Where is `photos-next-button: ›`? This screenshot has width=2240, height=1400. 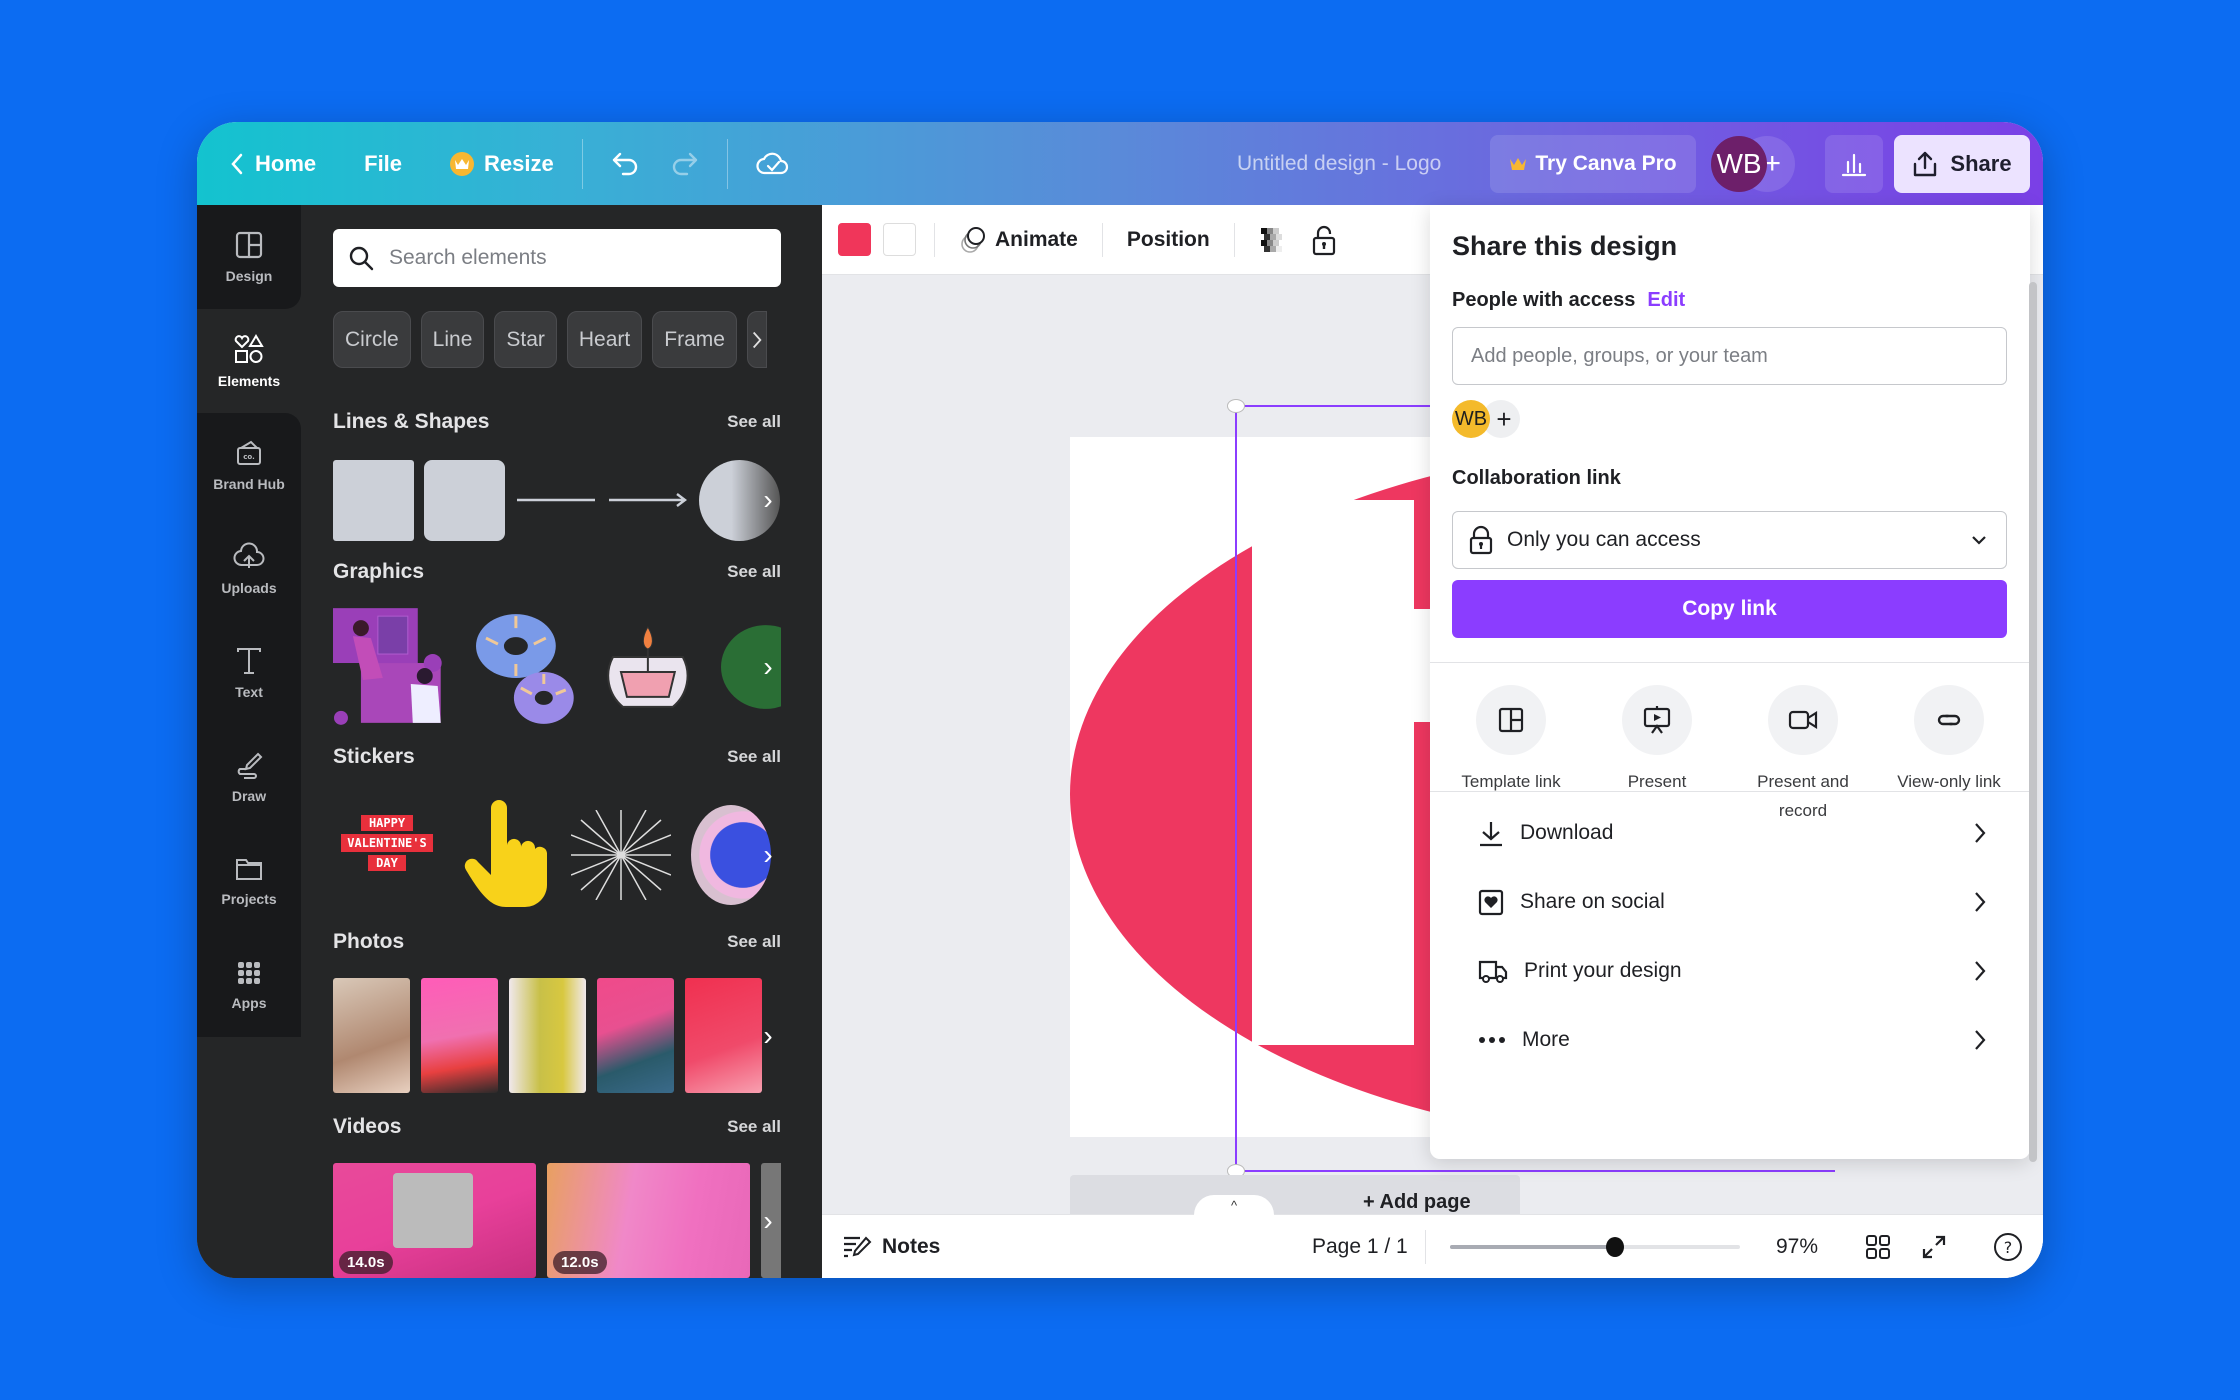
photos-next-button: › is located at coordinates (768, 1035).